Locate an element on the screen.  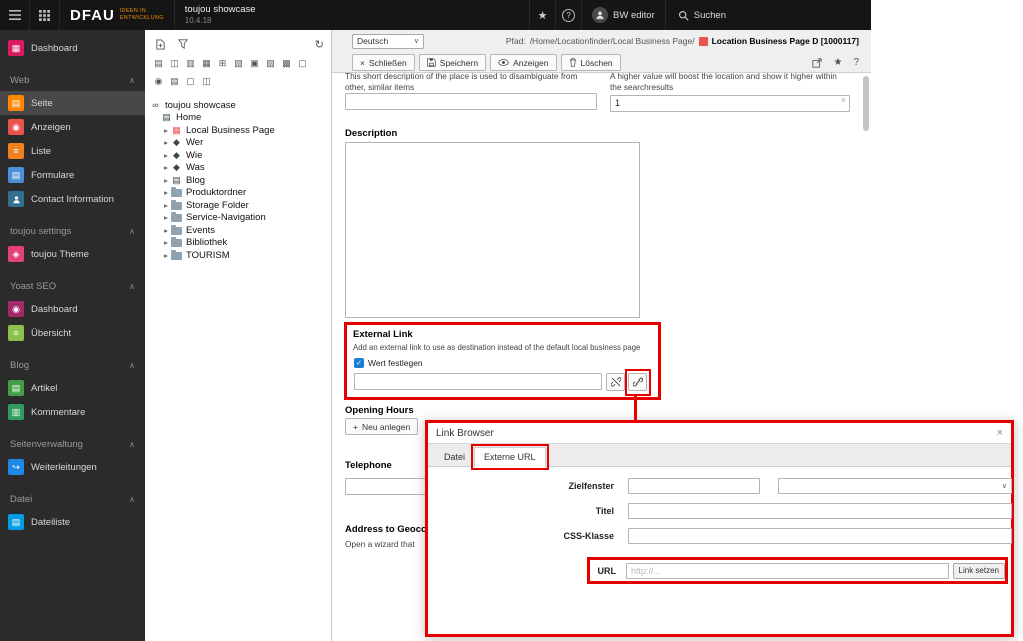
tree-item-was: ▸ ◆ Was is located at coordinates (238, 168).